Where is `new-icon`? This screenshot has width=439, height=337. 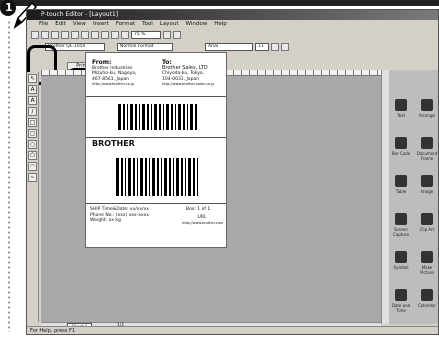
new-icon is located at coordinates (35, 35).